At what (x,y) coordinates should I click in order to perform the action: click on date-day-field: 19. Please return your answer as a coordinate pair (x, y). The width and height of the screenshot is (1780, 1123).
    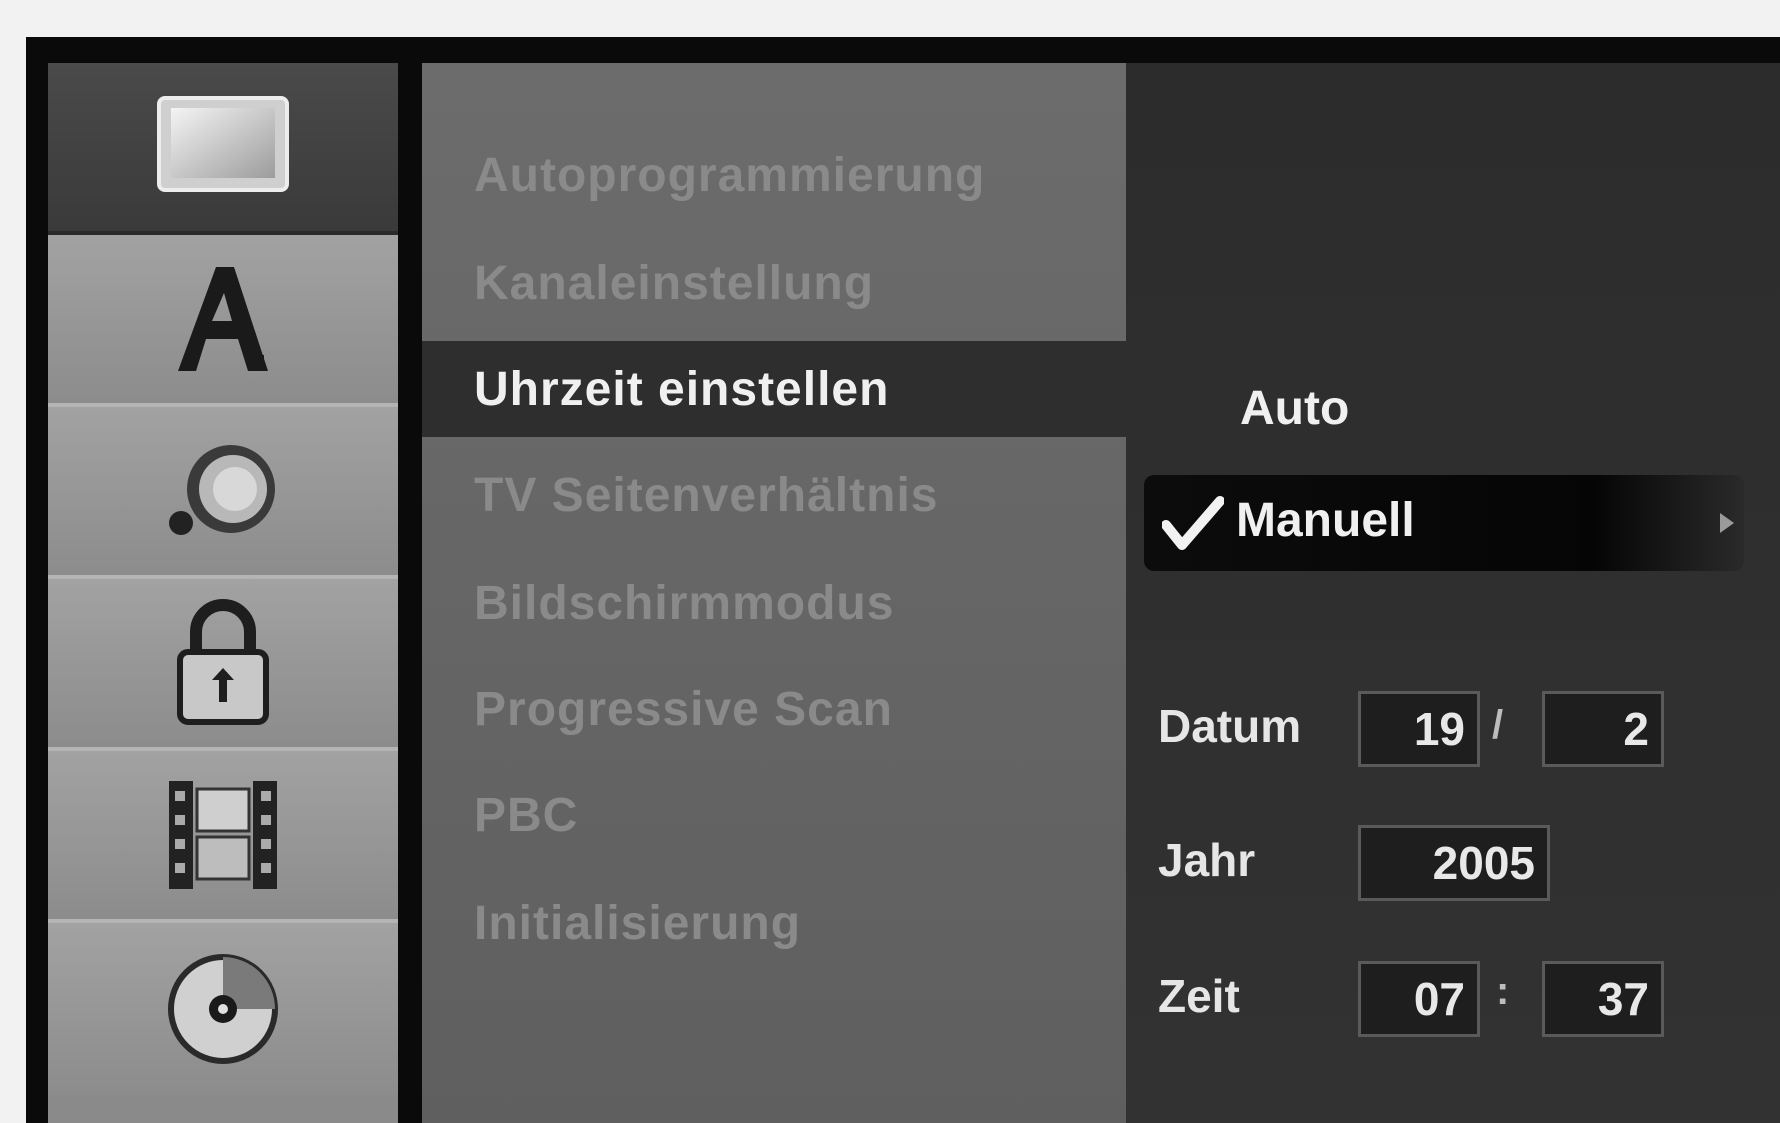
    Looking at the image, I should click on (1419, 729).